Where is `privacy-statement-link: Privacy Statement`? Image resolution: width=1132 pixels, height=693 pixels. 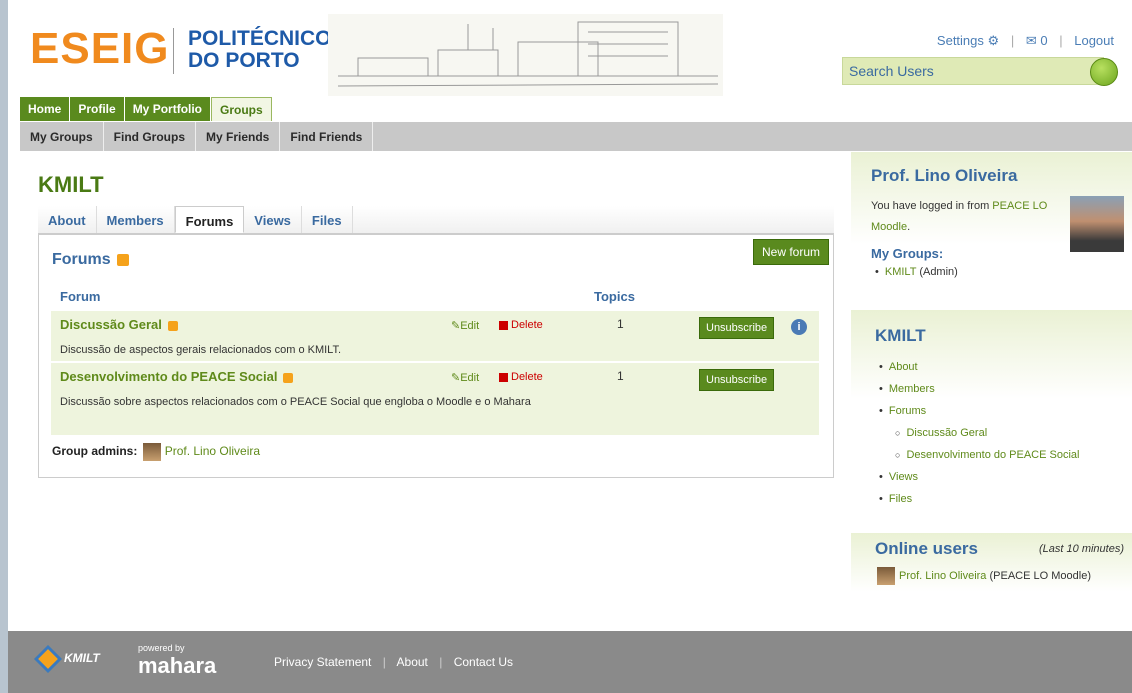
privacy-statement-link: Privacy Statement is located at coordinates (322, 662).